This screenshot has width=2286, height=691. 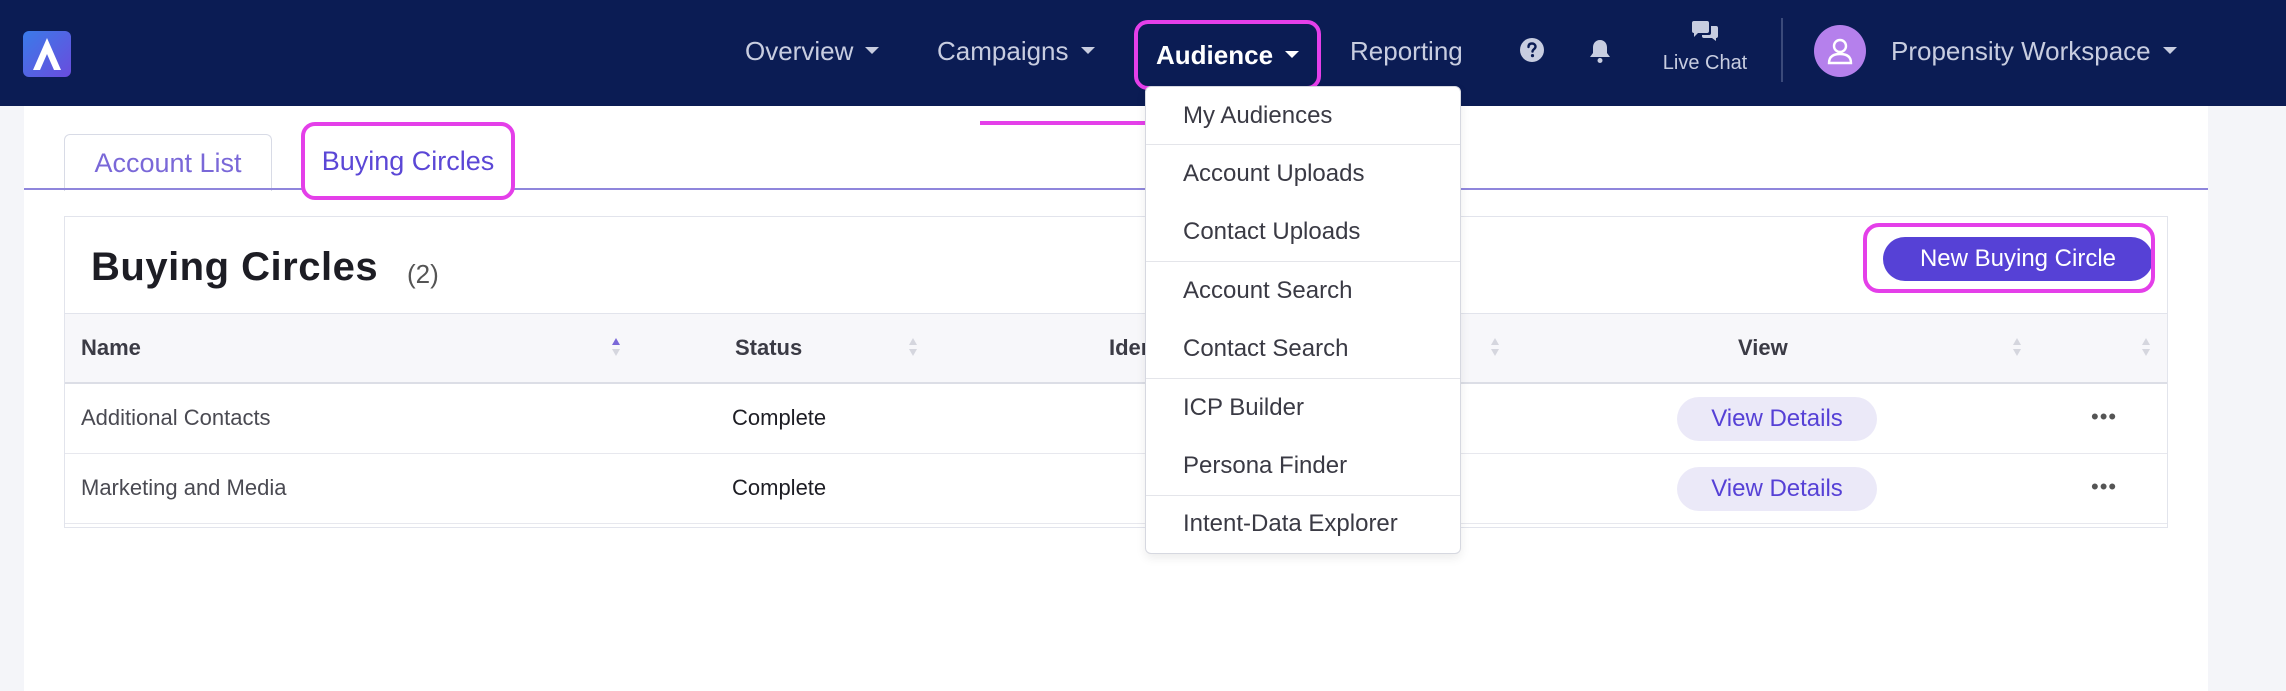 I want to click on column-header-name: Name, so click(x=111, y=348).